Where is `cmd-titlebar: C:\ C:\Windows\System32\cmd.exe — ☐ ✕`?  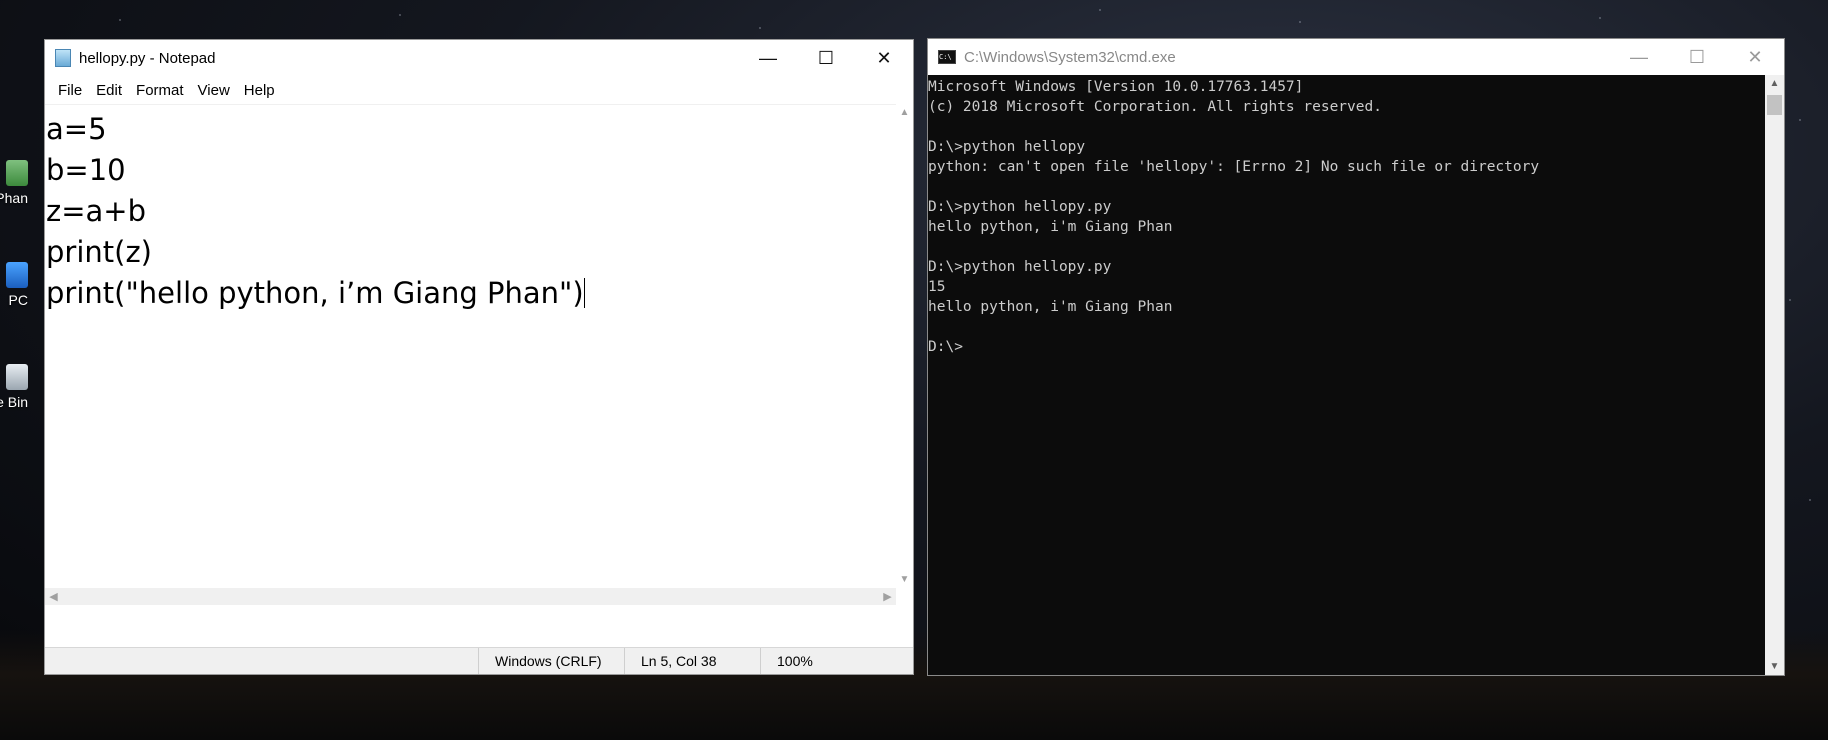 cmd-titlebar: C:\ C:\Windows\System32\cmd.exe — ☐ ✕ is located at coordinates (1356, 57).